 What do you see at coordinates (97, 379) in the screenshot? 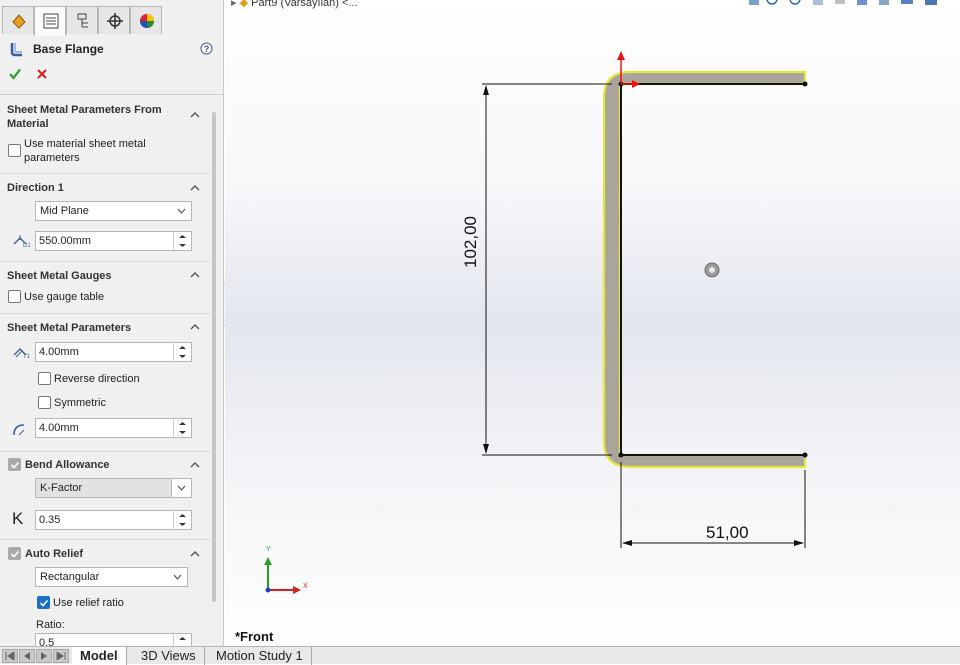
I see `reverse-direction-label: Reverse direction` at bounding box center [97, 379].